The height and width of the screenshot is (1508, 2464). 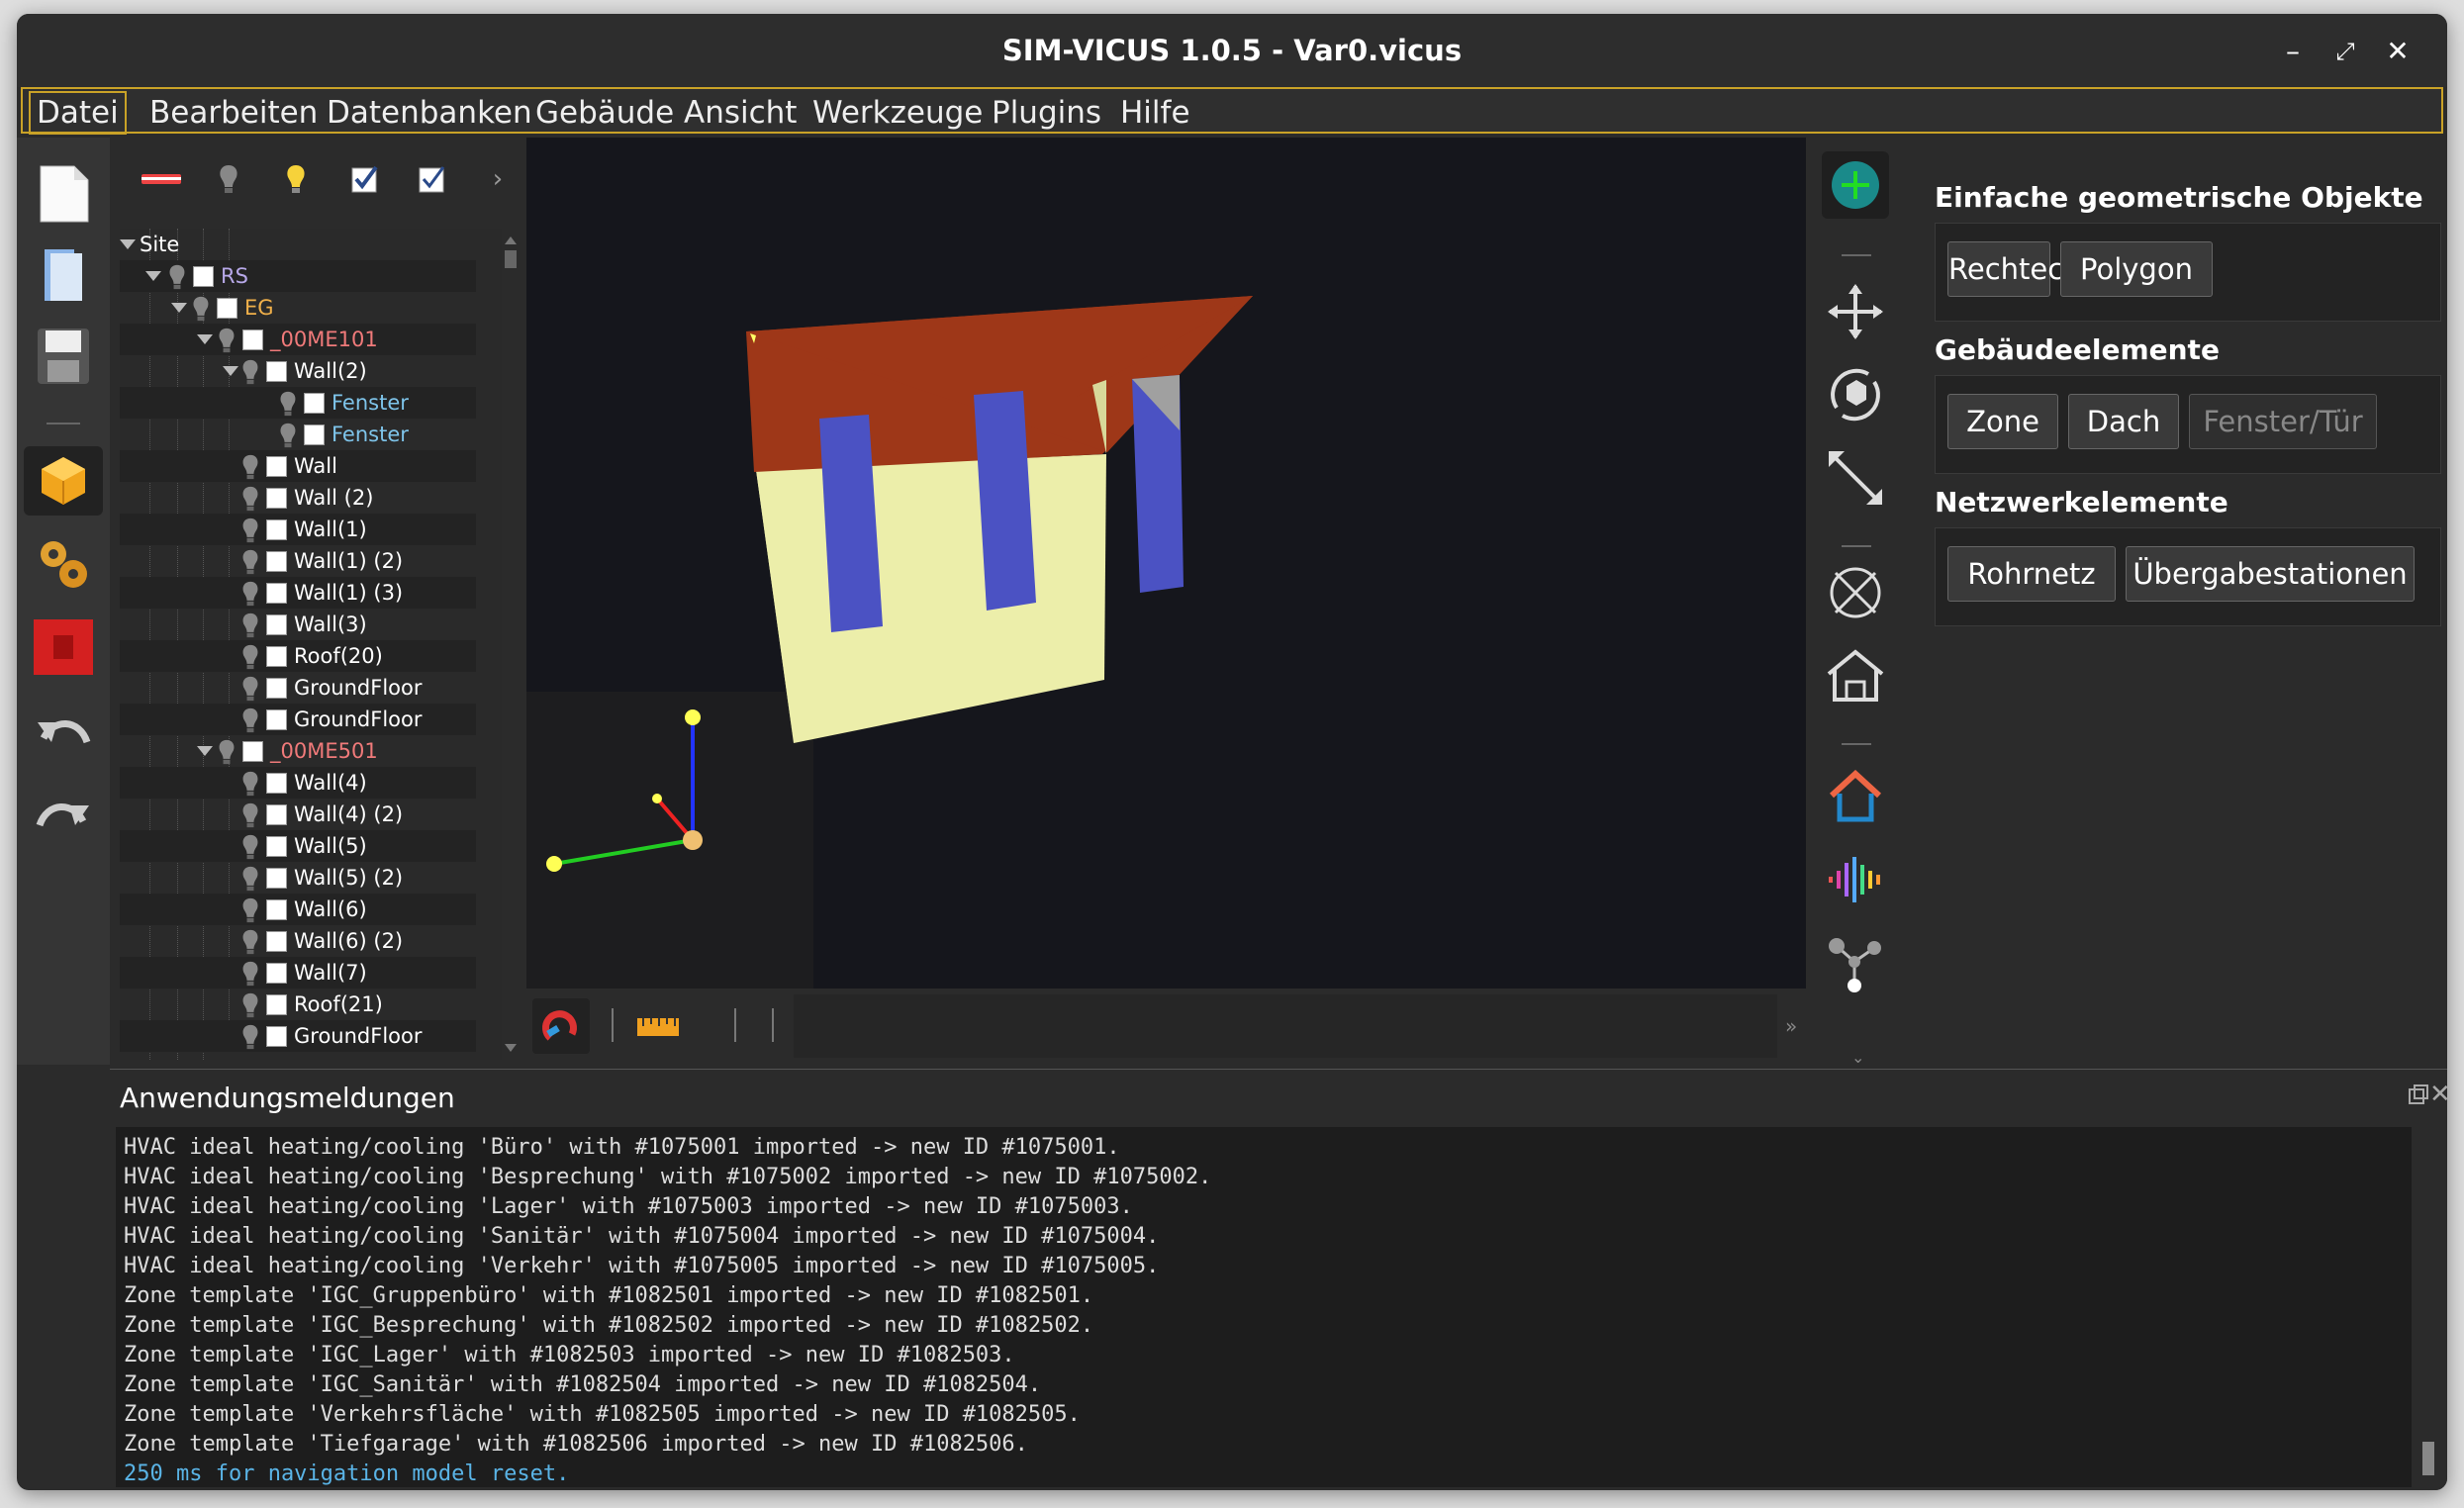 I want to click on menu-gebaeude: Gebäude, so click(x=604, y=113).